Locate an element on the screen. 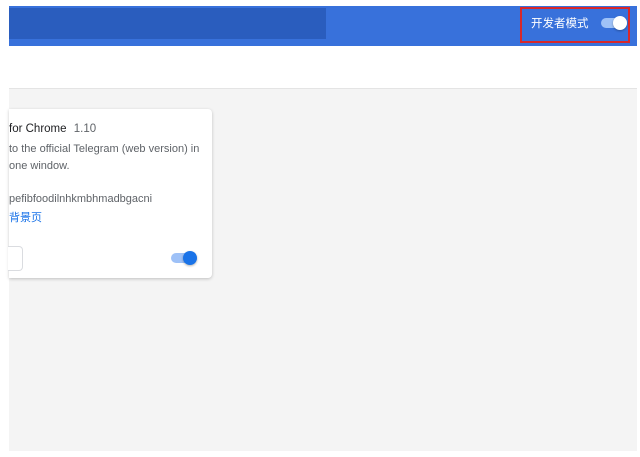 The width and height of the screenshot is (640, 457). developer-mode-toggle-knob is located at coordinates (620, 23).